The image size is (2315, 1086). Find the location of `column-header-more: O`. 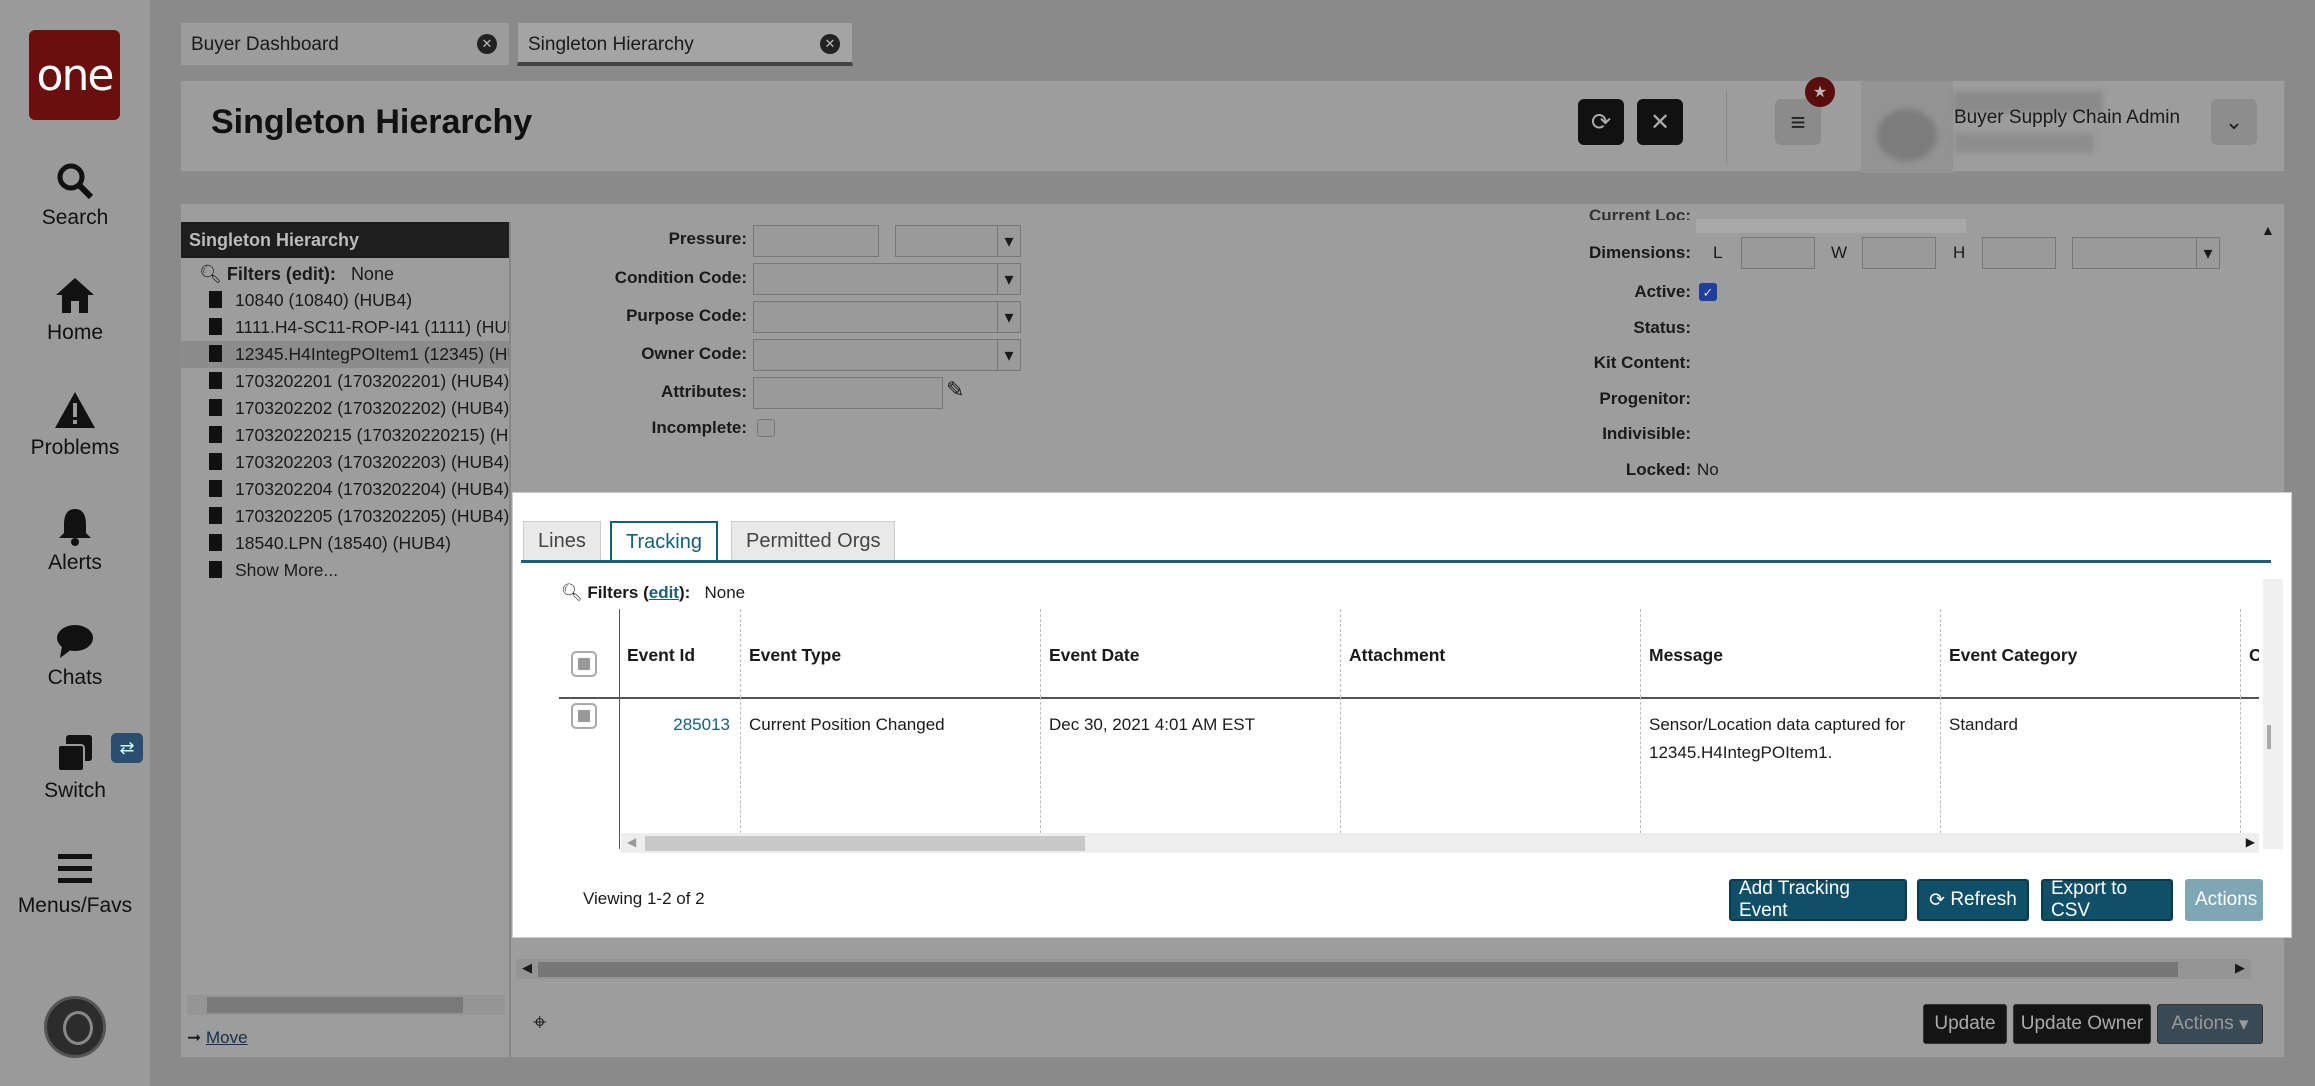

column-header-more: O is located at coordinates (2250, 653).